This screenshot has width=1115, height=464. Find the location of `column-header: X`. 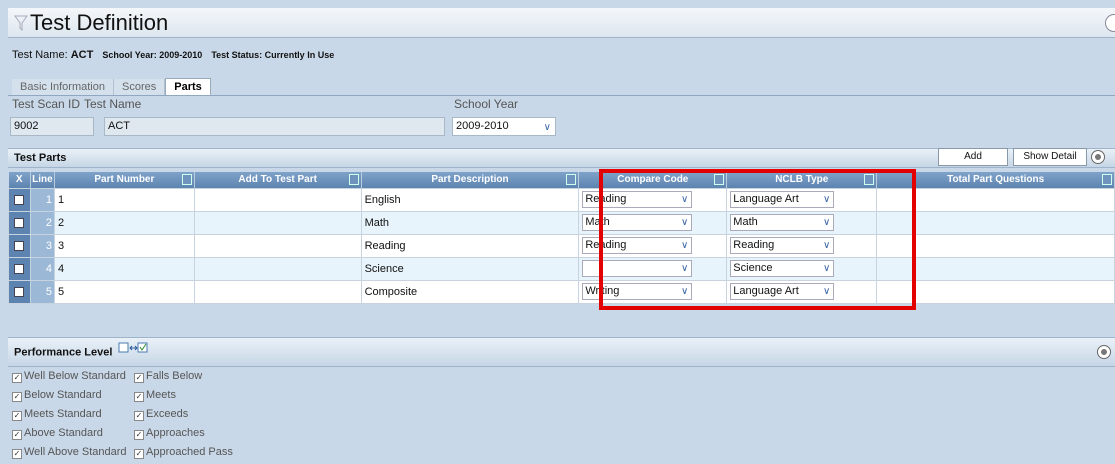

column-header: X is located at coordinates (19, 180).